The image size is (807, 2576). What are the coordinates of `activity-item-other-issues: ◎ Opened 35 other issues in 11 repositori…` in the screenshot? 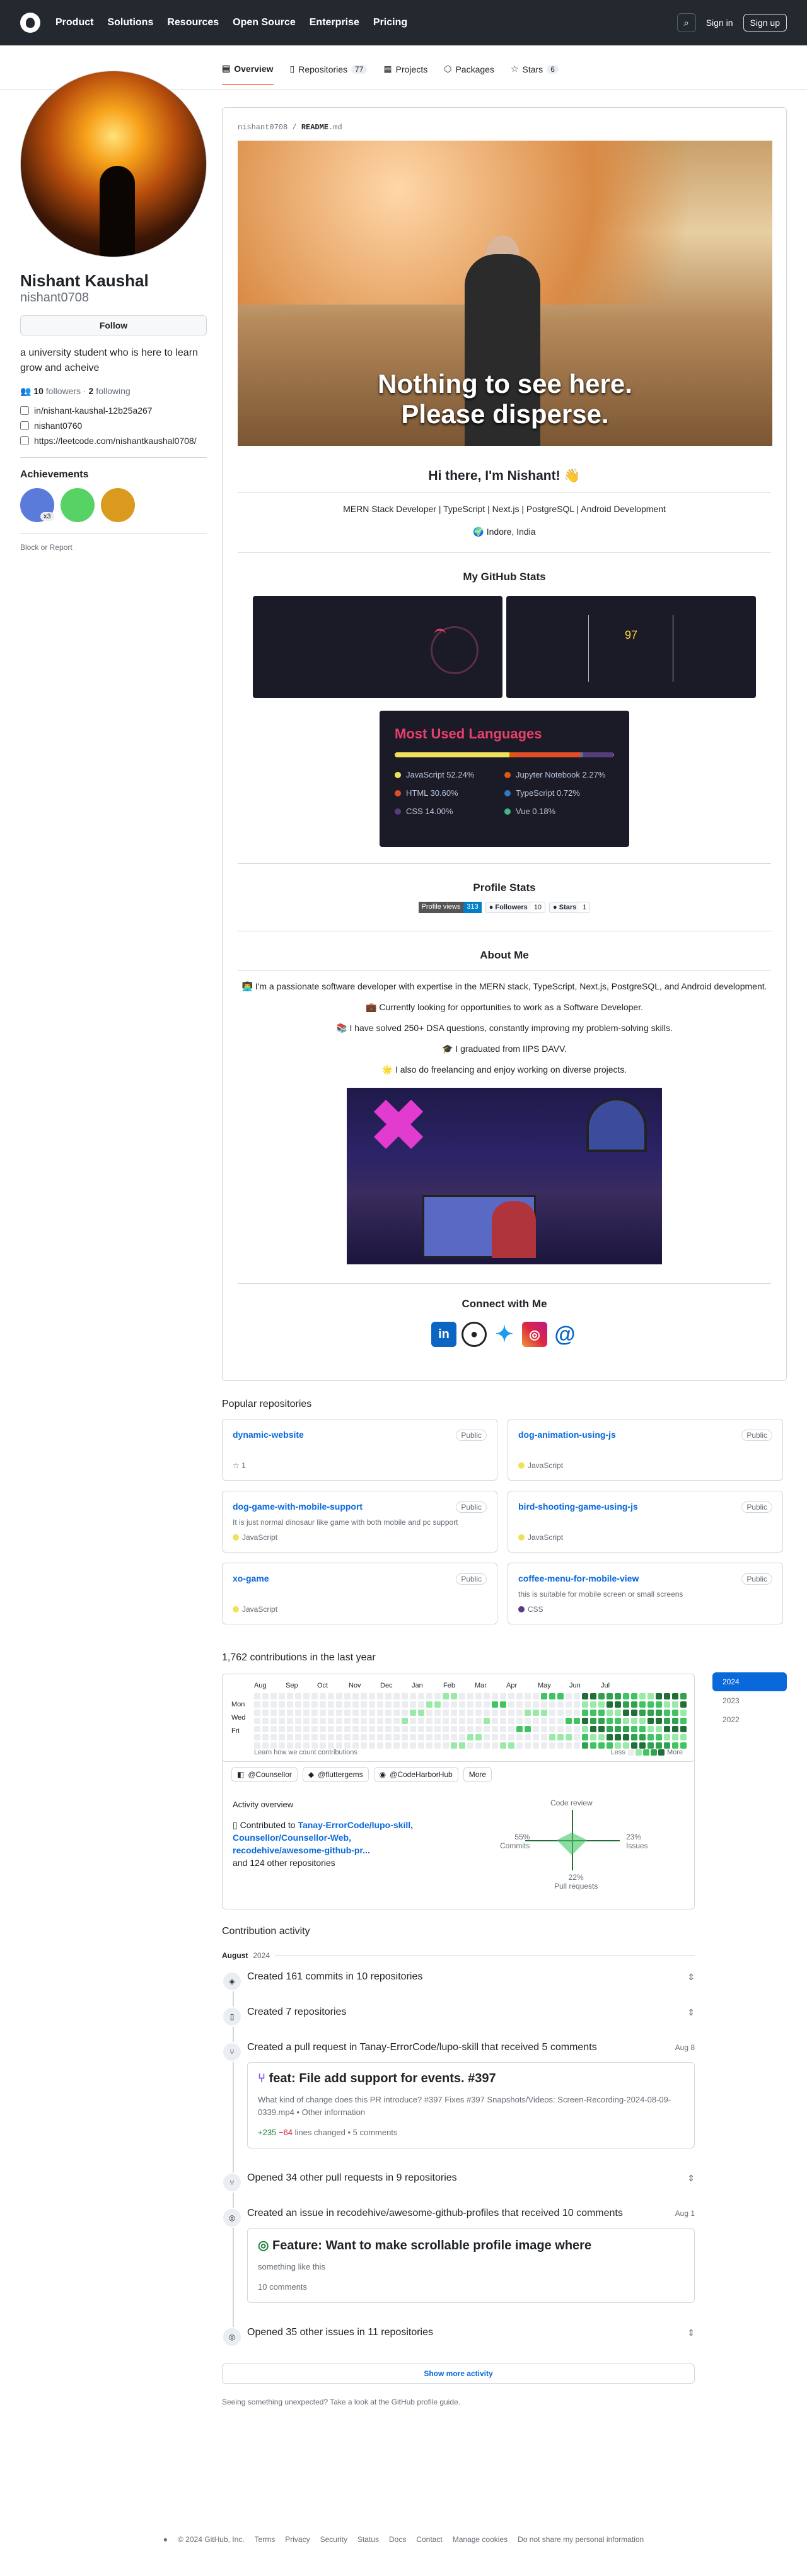 It's located at (458, 2337).